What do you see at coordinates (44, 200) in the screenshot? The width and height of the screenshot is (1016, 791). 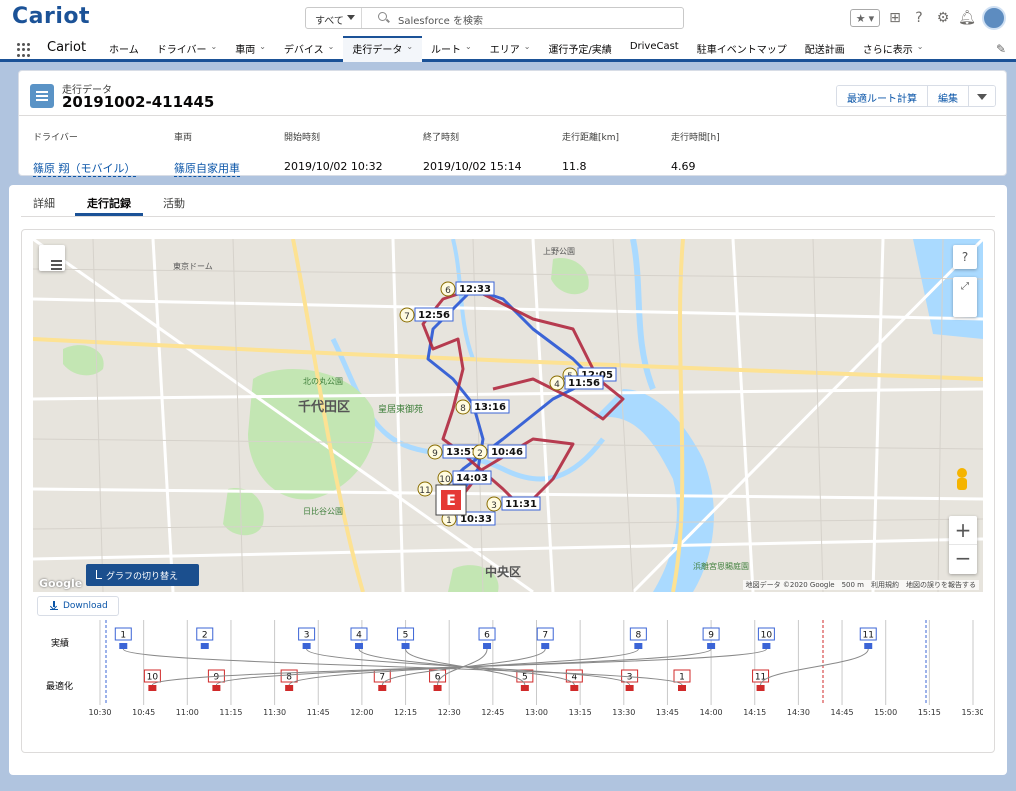 I see `tab-0: 詳細` at bounding box center [44, 200].